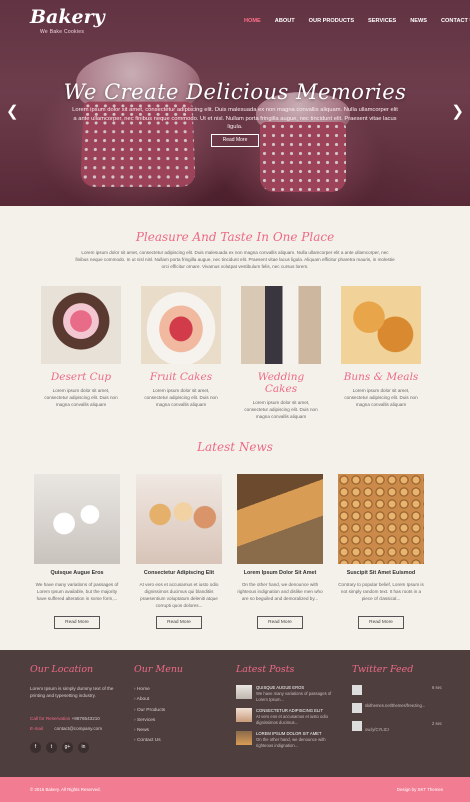 The height and width of the screenshot is (802, 470). Describe the element at coordinates (281, 383) in the screenshot. I see `feature-name: Wedding Cakes` at that location.